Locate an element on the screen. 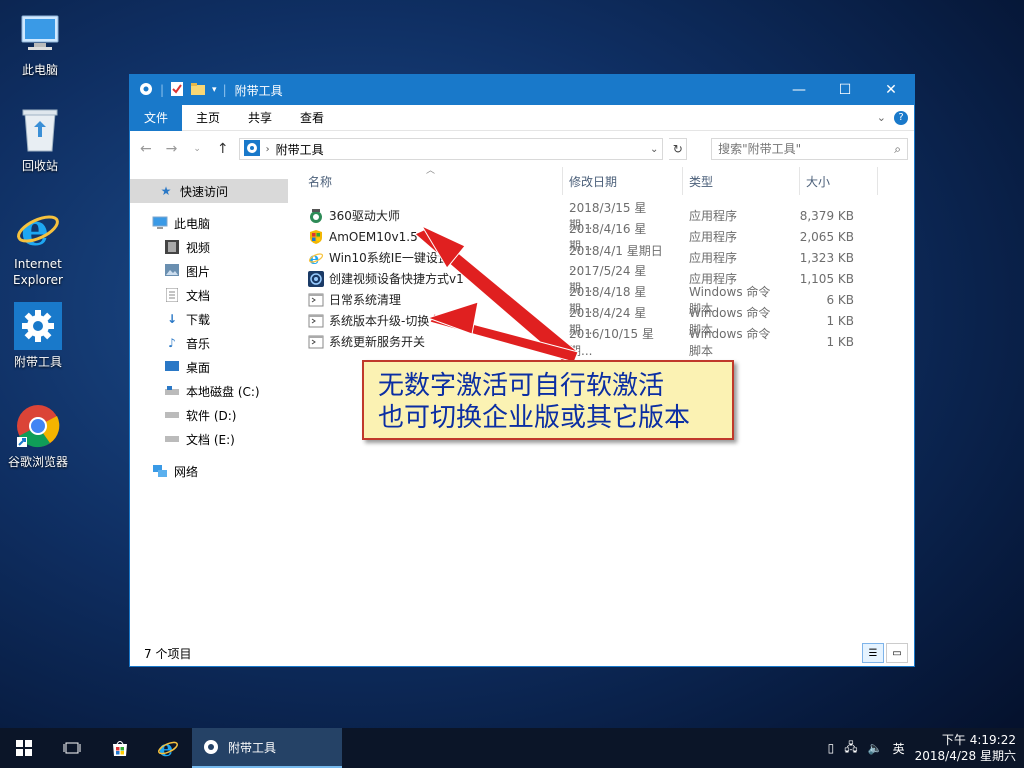 The width and height of the screenshot is (1024, 768). store-button is located at coordinates (120, 748).